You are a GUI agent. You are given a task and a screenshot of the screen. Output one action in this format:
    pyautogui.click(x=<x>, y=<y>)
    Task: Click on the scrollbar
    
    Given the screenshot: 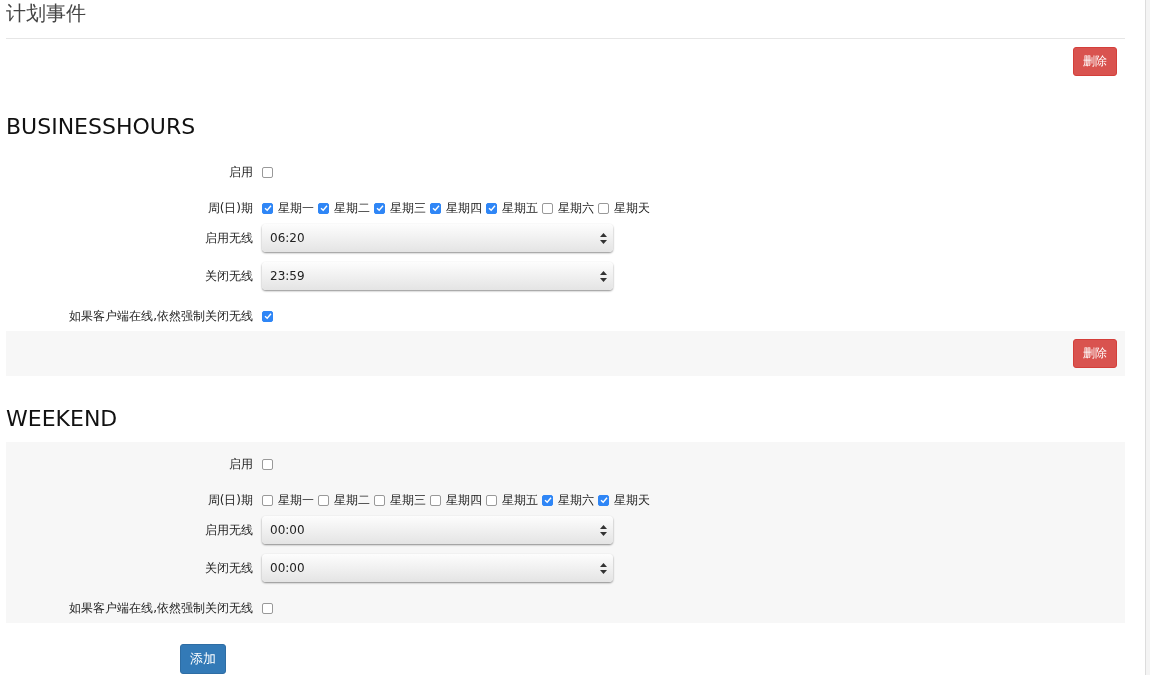 What is the action you would take?
    pyautogui.click(x=1147, y=337)
    